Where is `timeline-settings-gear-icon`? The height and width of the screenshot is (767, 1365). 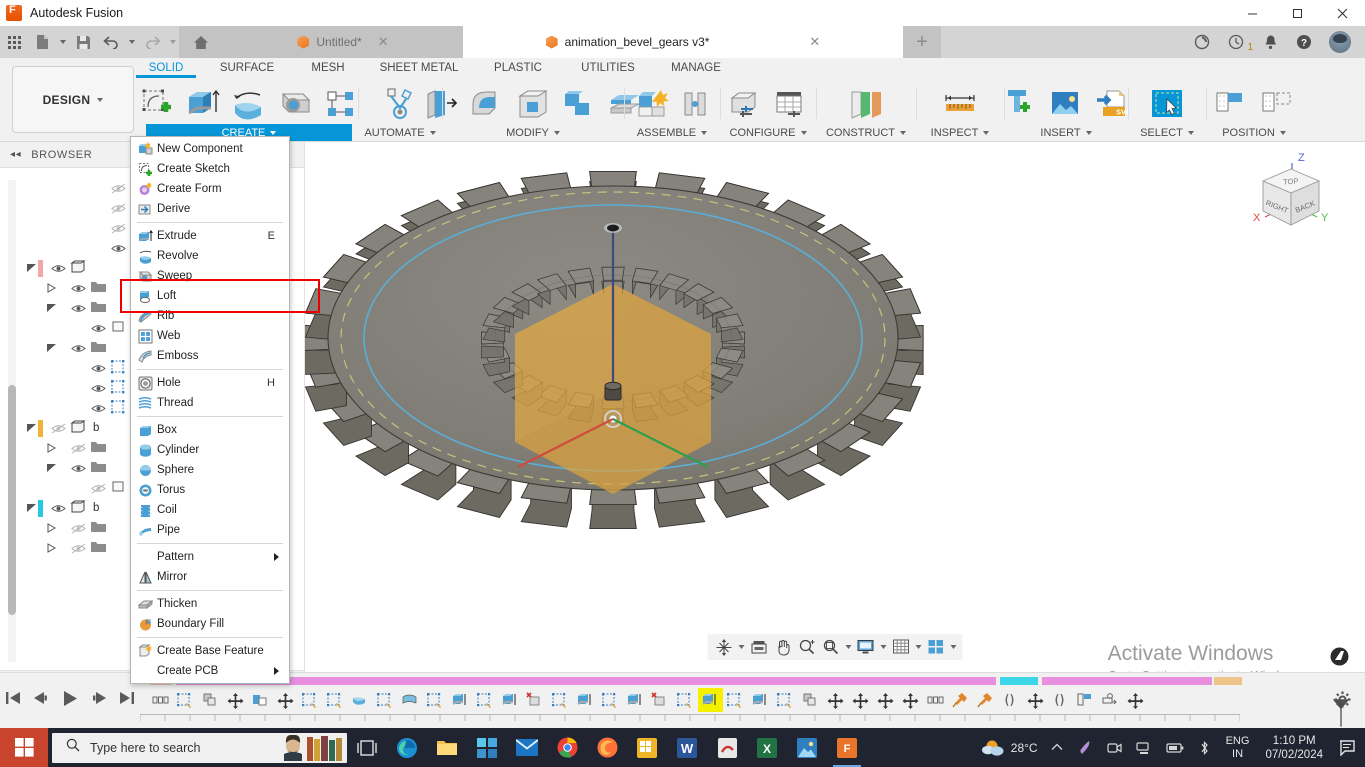 timeline-settings-gear-icon is located at coordinates (1342, 702).